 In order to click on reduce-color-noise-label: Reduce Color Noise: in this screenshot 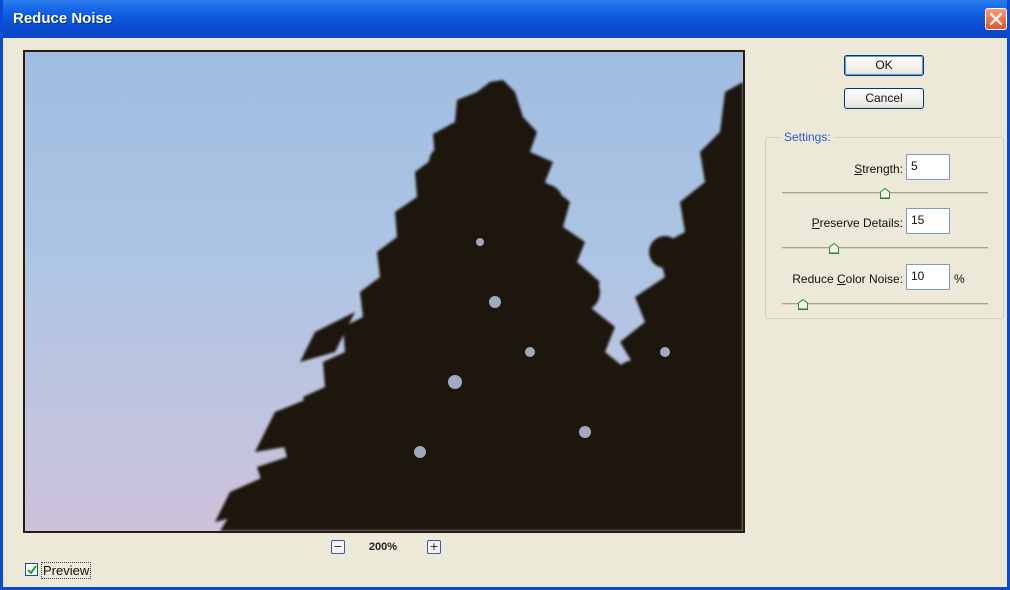, I will do `click(847, 279)`.